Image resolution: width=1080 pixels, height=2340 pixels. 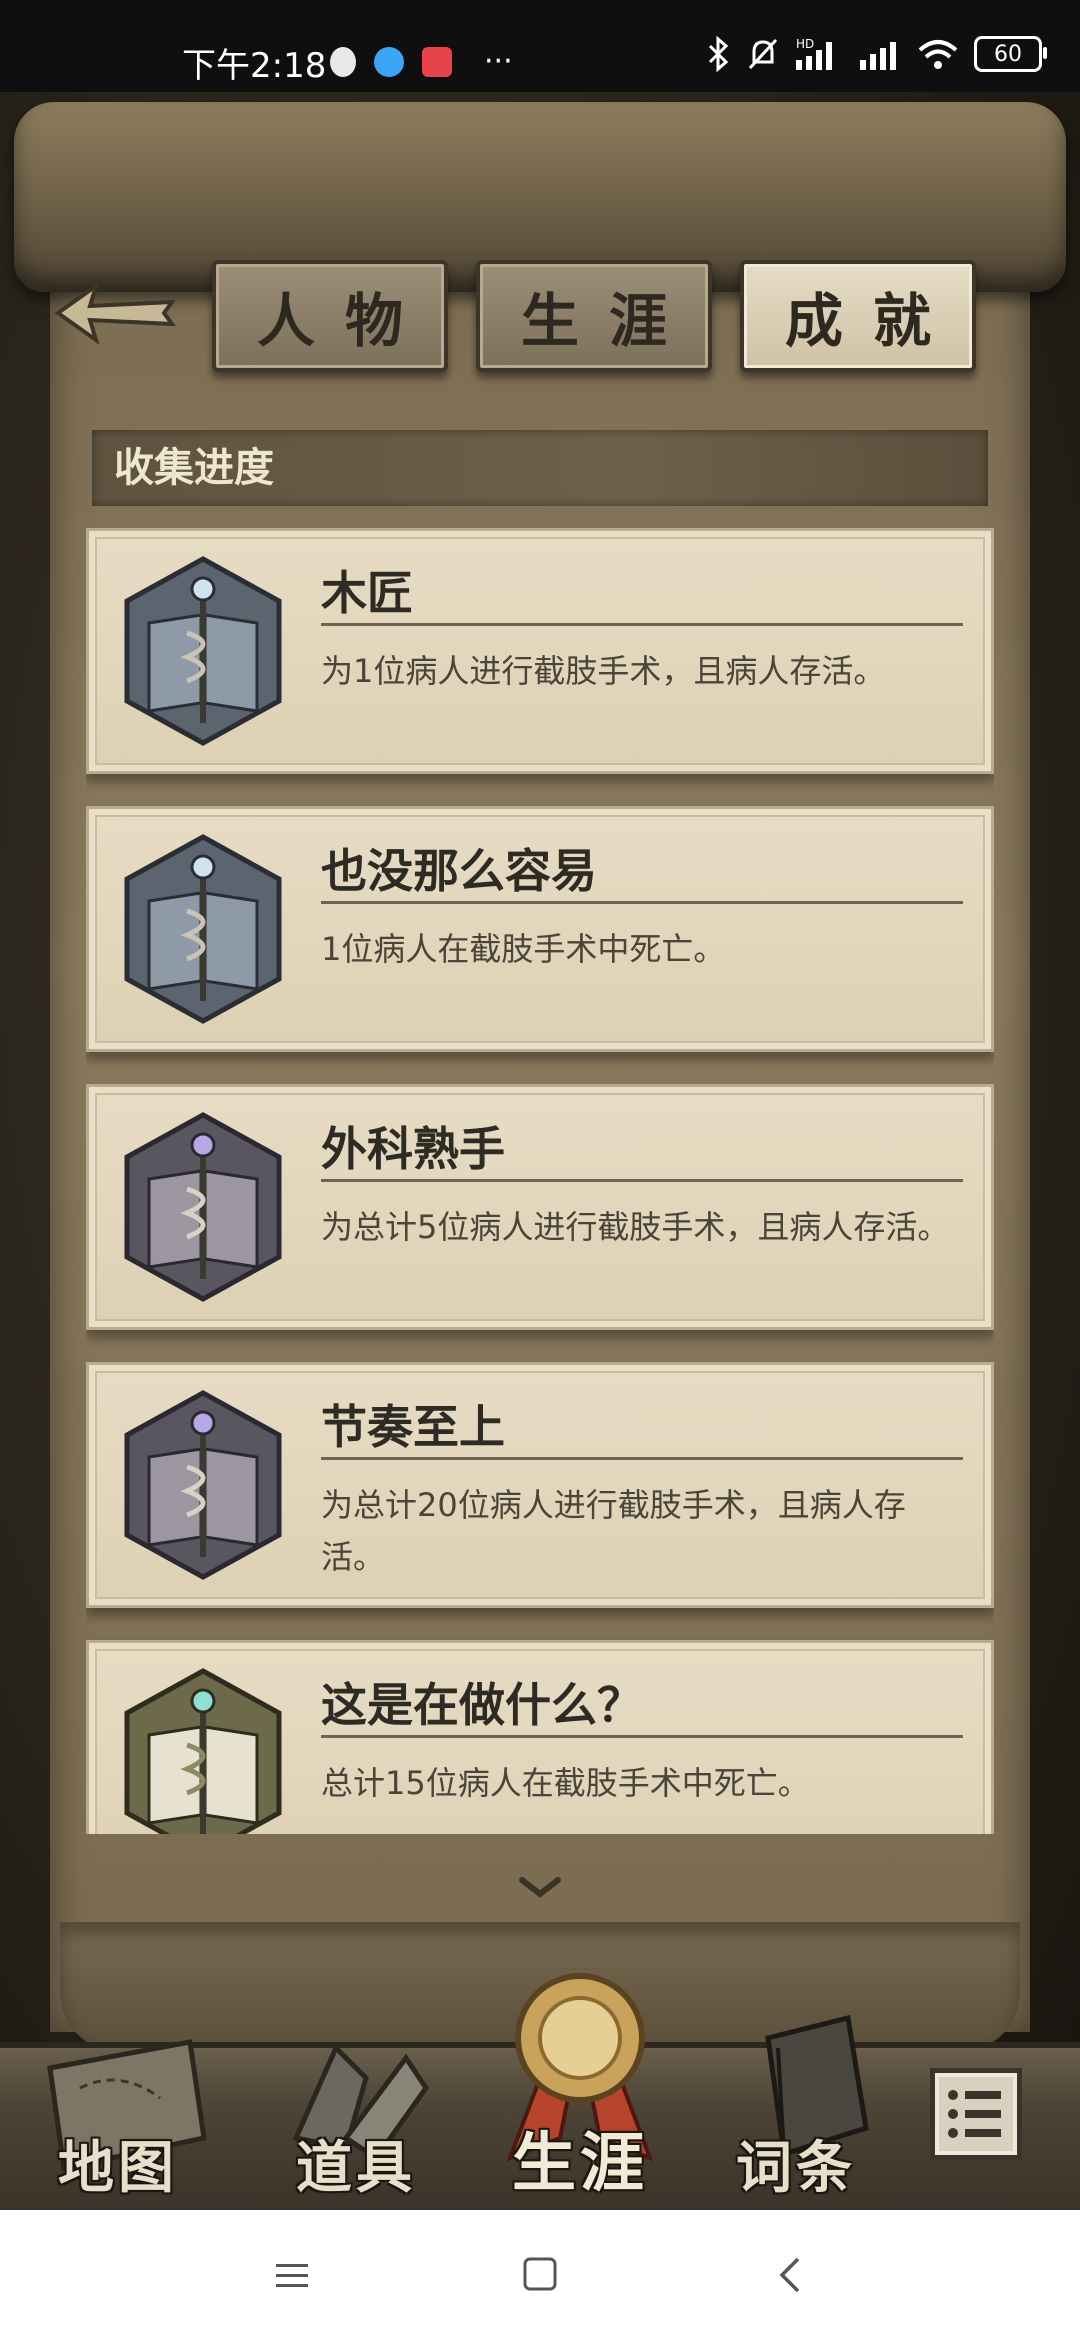 I want to click on browser-icon, so click(x=389, y=61).